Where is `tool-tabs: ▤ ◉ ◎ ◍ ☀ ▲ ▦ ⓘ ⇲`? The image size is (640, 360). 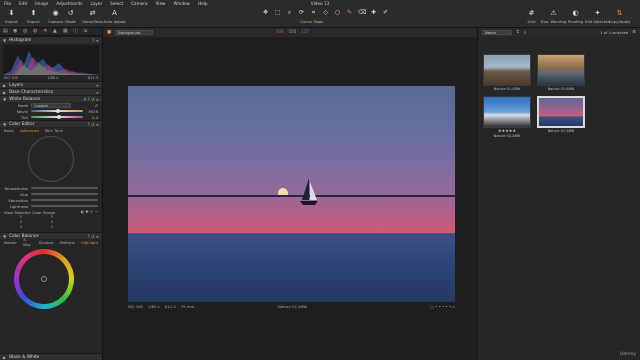
tool-tabs: ▤ ◉ ◎ ◍ ☀ ▲ ▦ ⓘ ⇲ is located at coordinates (51, 32).